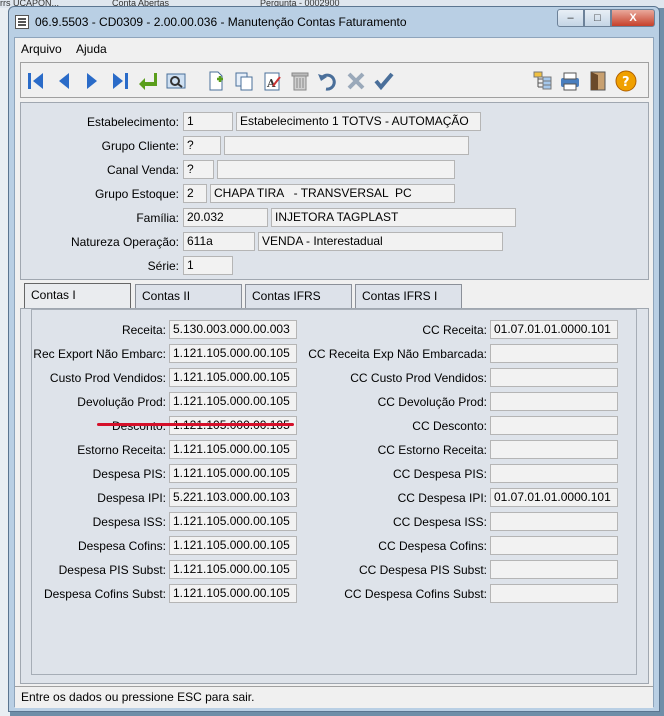 Image resolution: width=664 pixels, height=716 pixels. Describe the element at coordinates (41, 49) in the screenshot. I see `menu-arquivo: Arquivo` at that location.